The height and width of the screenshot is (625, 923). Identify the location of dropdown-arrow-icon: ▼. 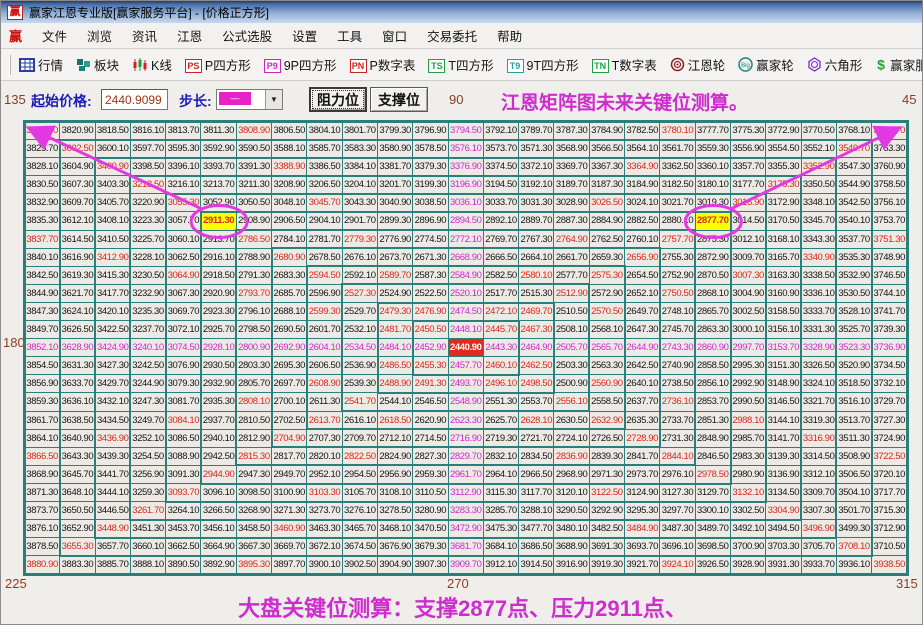
(273, 99).